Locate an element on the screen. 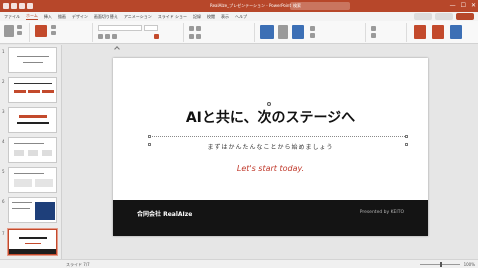 This screenshot has width=478, height=268. cut-icon is located at coordinates (19, 27).